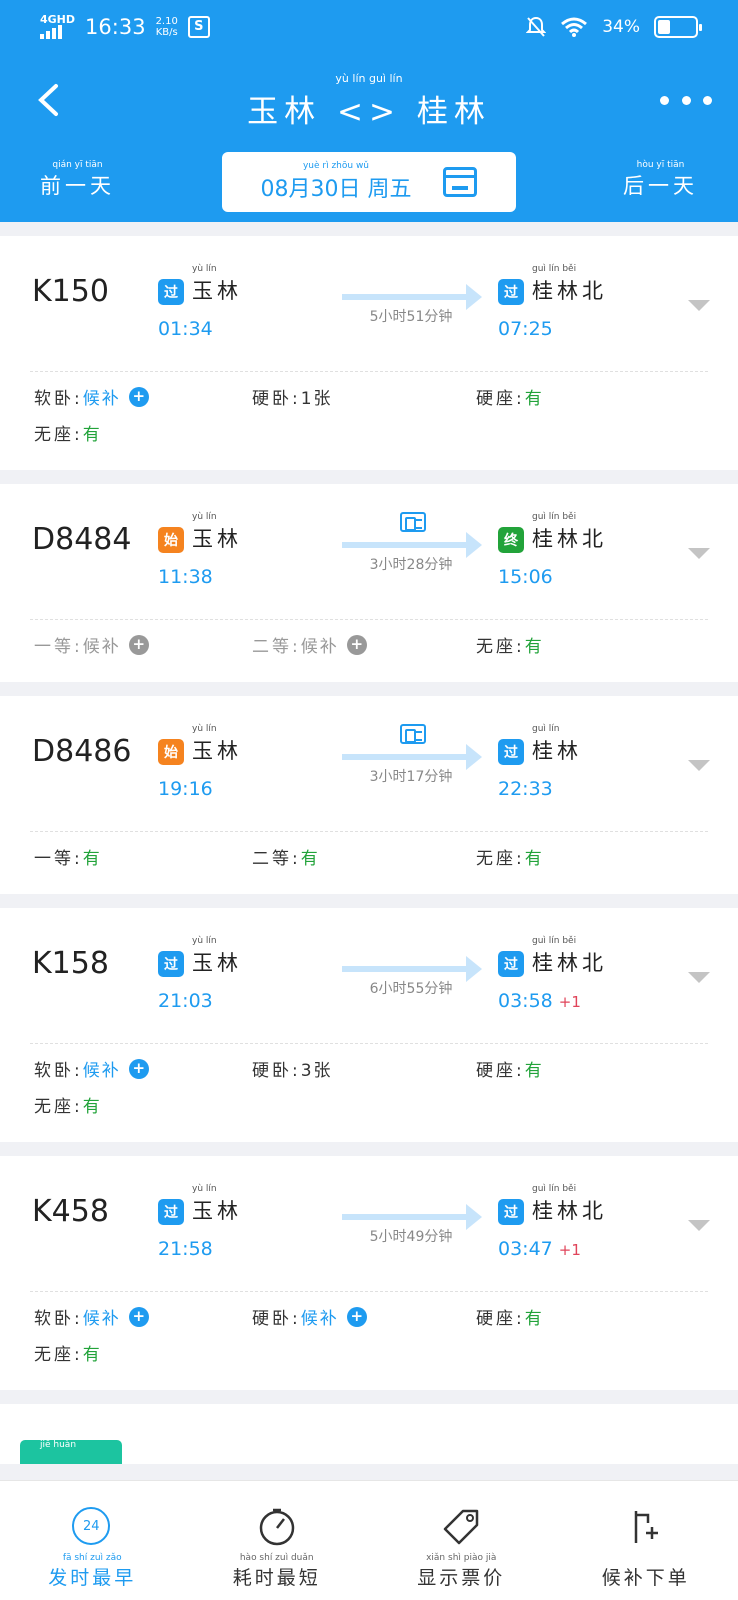 This screenshot has height=1600, width=738. I want to click on more-dot-icon, so click(664, 100).